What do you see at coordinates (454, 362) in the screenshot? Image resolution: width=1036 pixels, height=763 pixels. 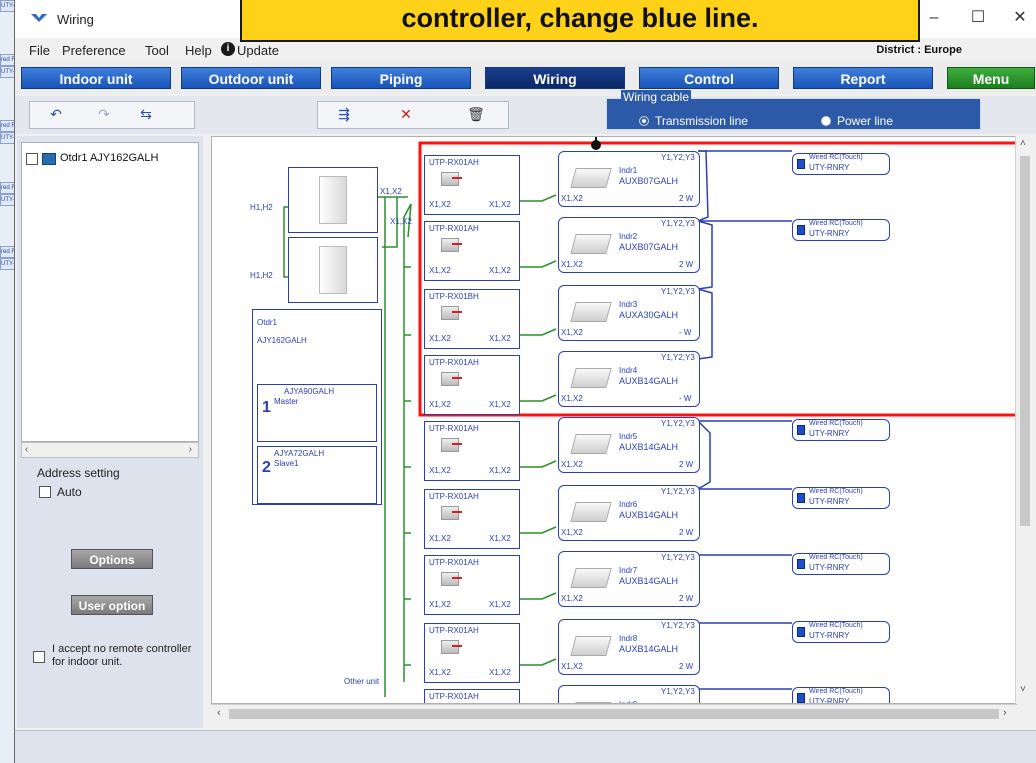 I see `adapter-model: UTP-RX01AH` at bounding box center [454, 362].